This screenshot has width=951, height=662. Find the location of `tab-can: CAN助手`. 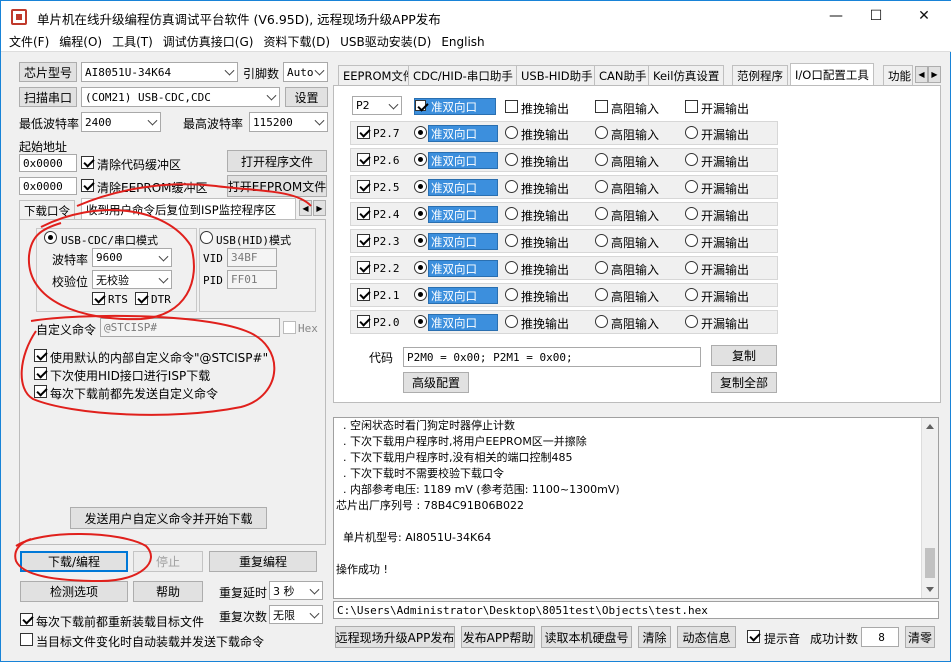

tab-can: CAN助手 is located at coordinates (623, 75).